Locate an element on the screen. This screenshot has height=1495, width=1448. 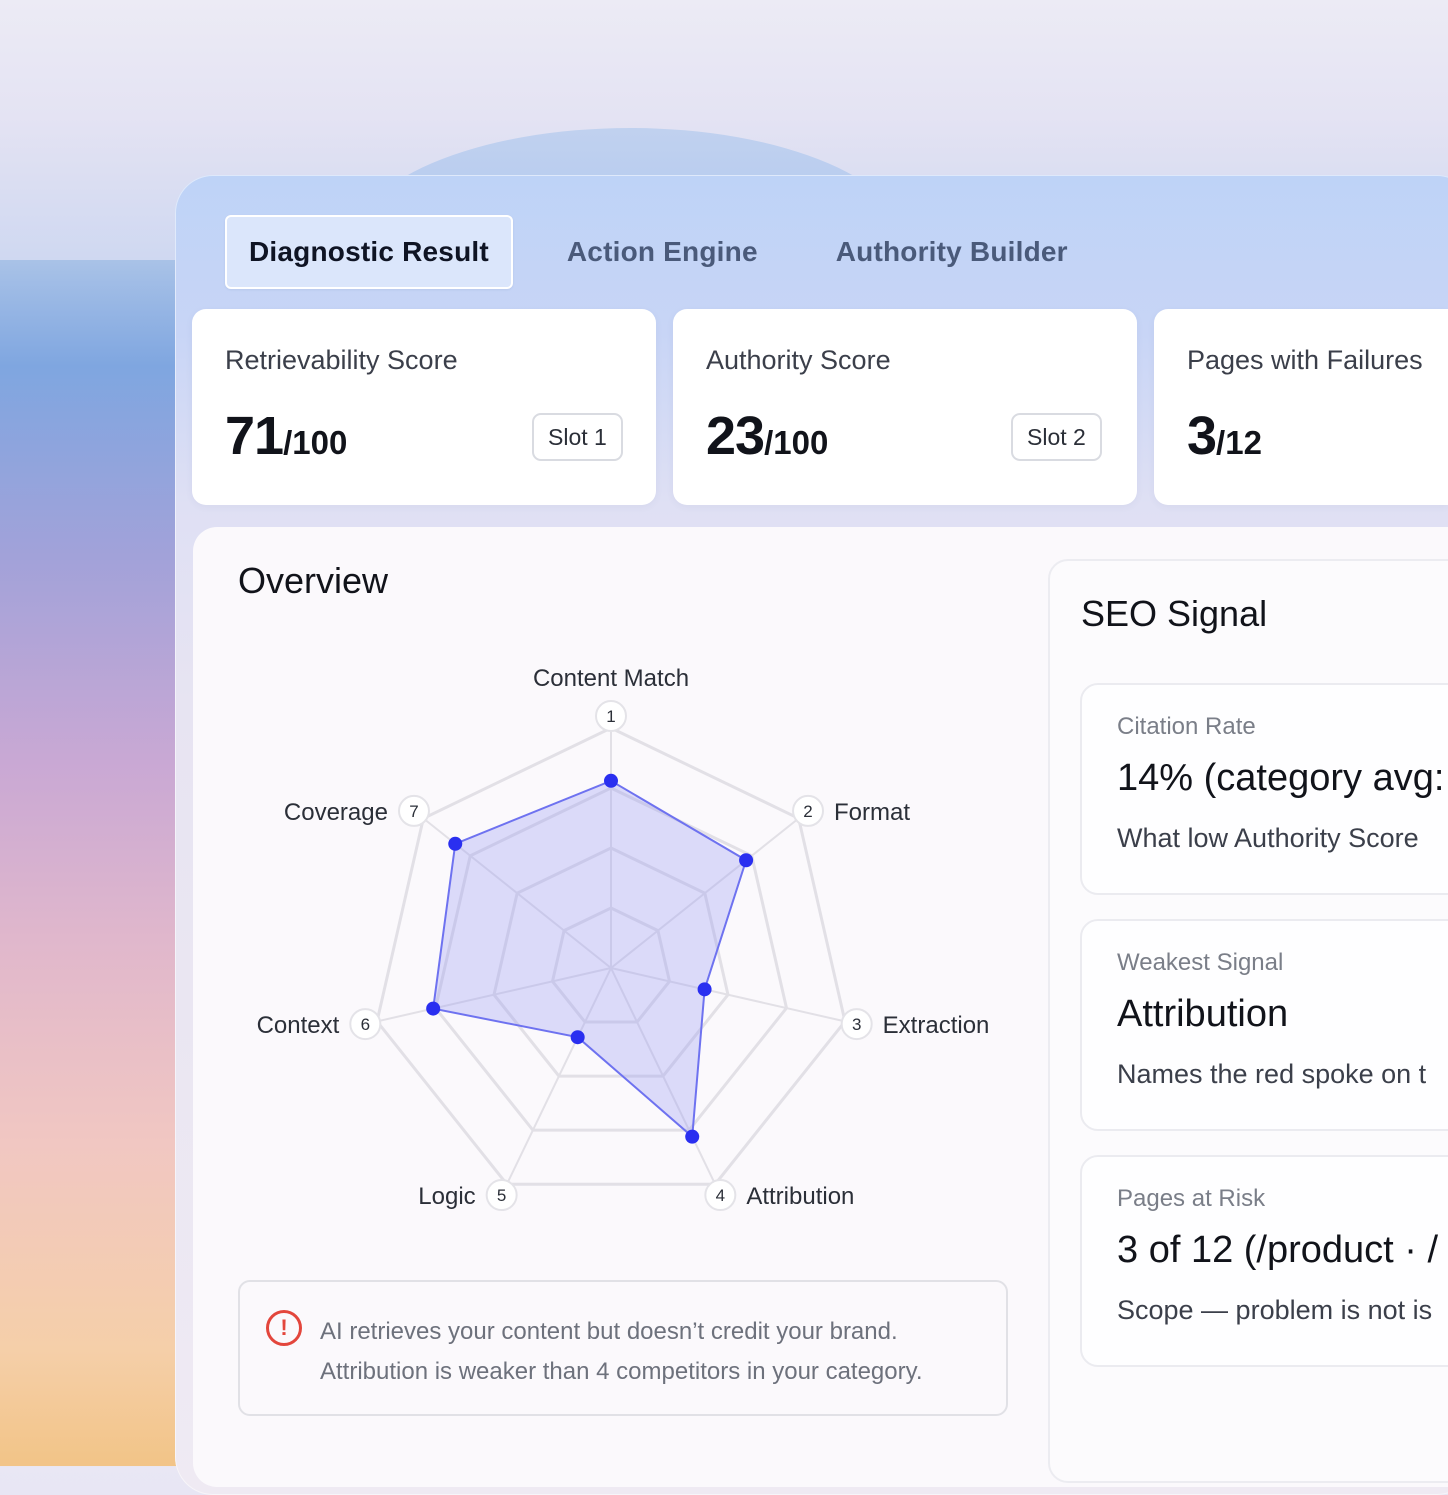
radar-axis-index: 2 is located at coordinates (807, 811).